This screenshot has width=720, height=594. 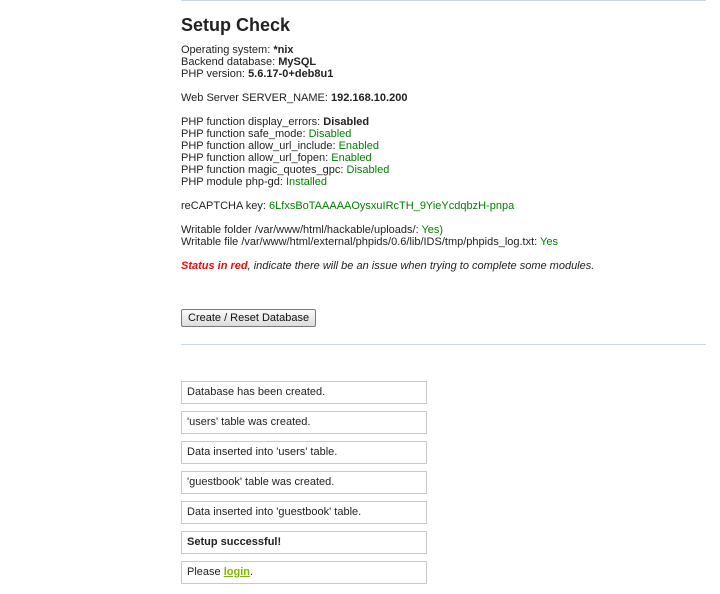 What do you see at coordinates (306, 182) in the screenshot?
I see `php-module-value: Installed` at bounding box center [306, 182].